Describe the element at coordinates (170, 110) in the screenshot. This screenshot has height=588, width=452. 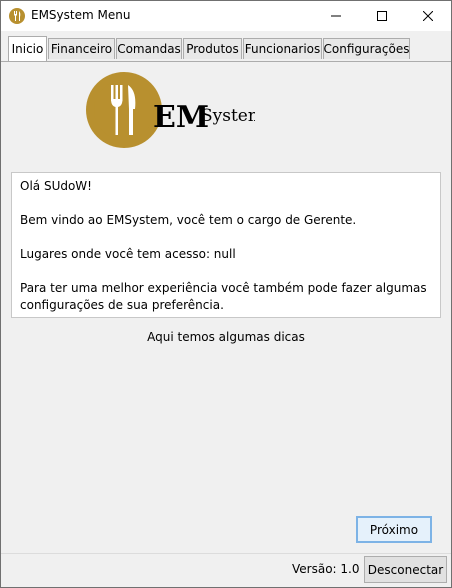
I see `emsystem-logo: EM System` at that location.